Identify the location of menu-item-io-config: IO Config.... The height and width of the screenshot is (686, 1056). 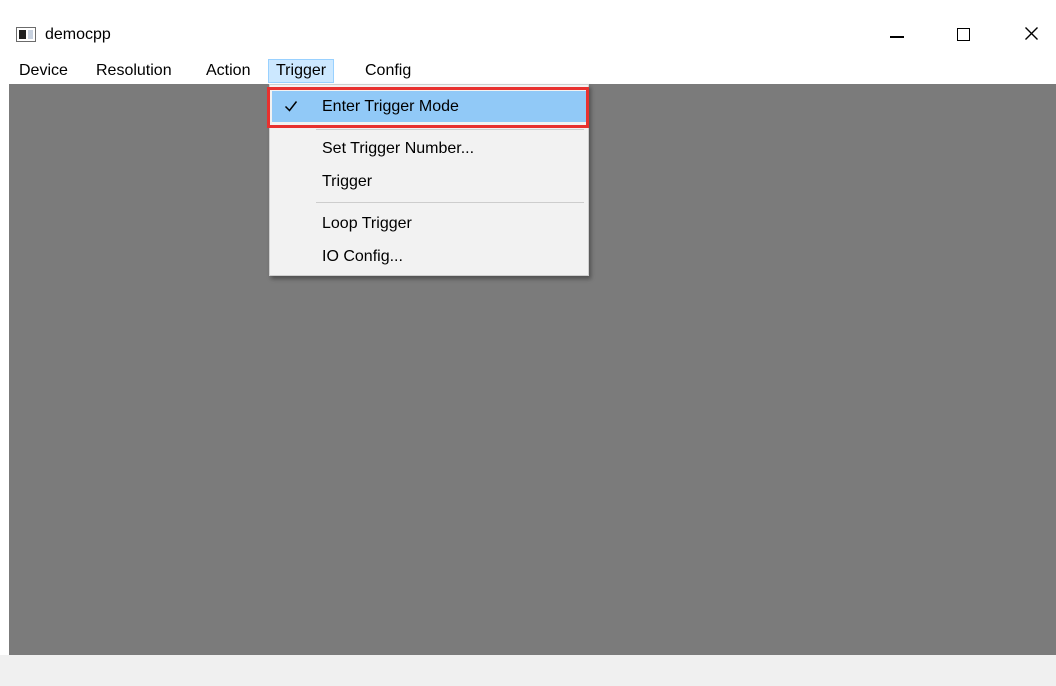
(429, 256).